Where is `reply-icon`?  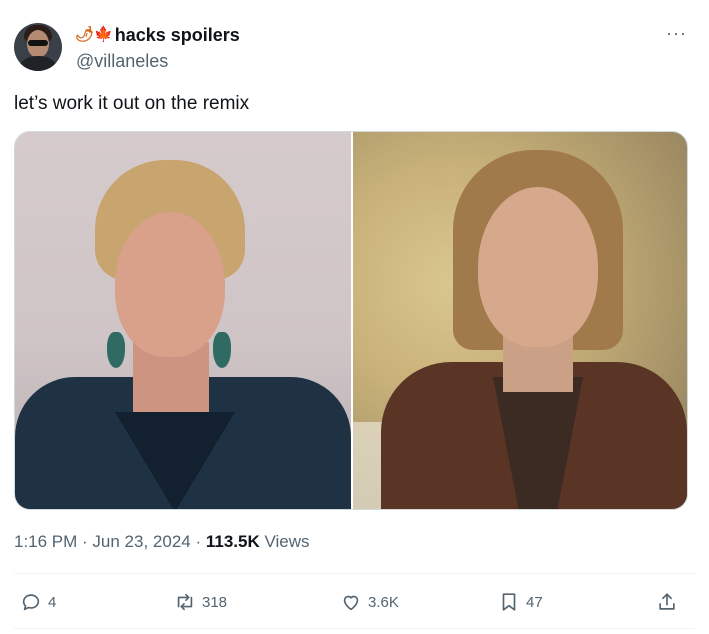 reply-icon is located at coordinates (31, 602).